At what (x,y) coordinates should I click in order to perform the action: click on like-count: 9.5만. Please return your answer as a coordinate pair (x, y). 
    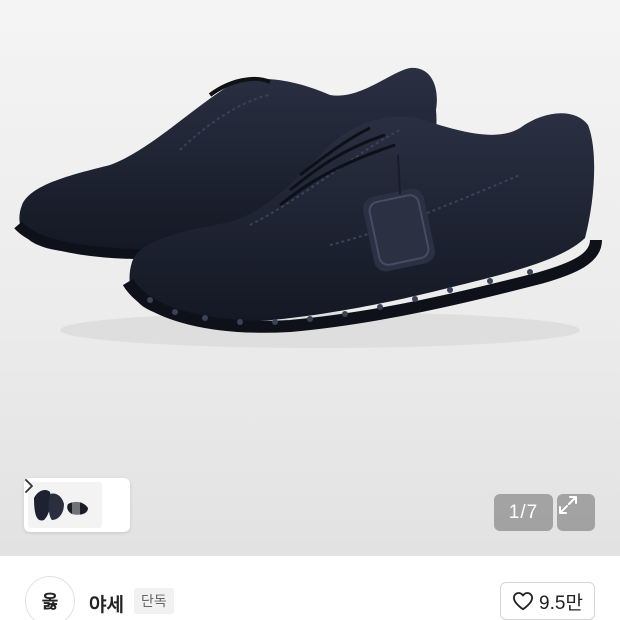
    Looking at the image, I should click on (561, 603).